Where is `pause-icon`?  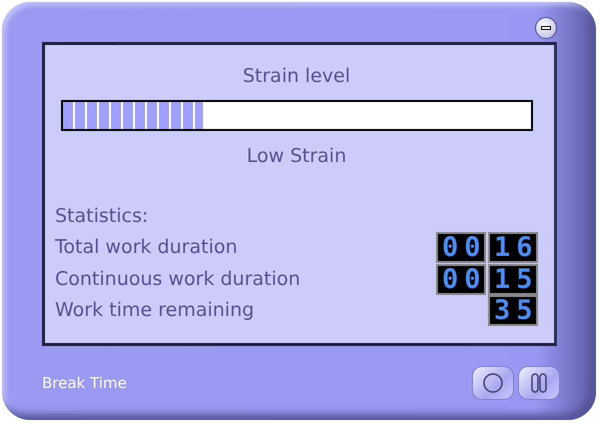
pause-icon is located at coordinates (539, 383).